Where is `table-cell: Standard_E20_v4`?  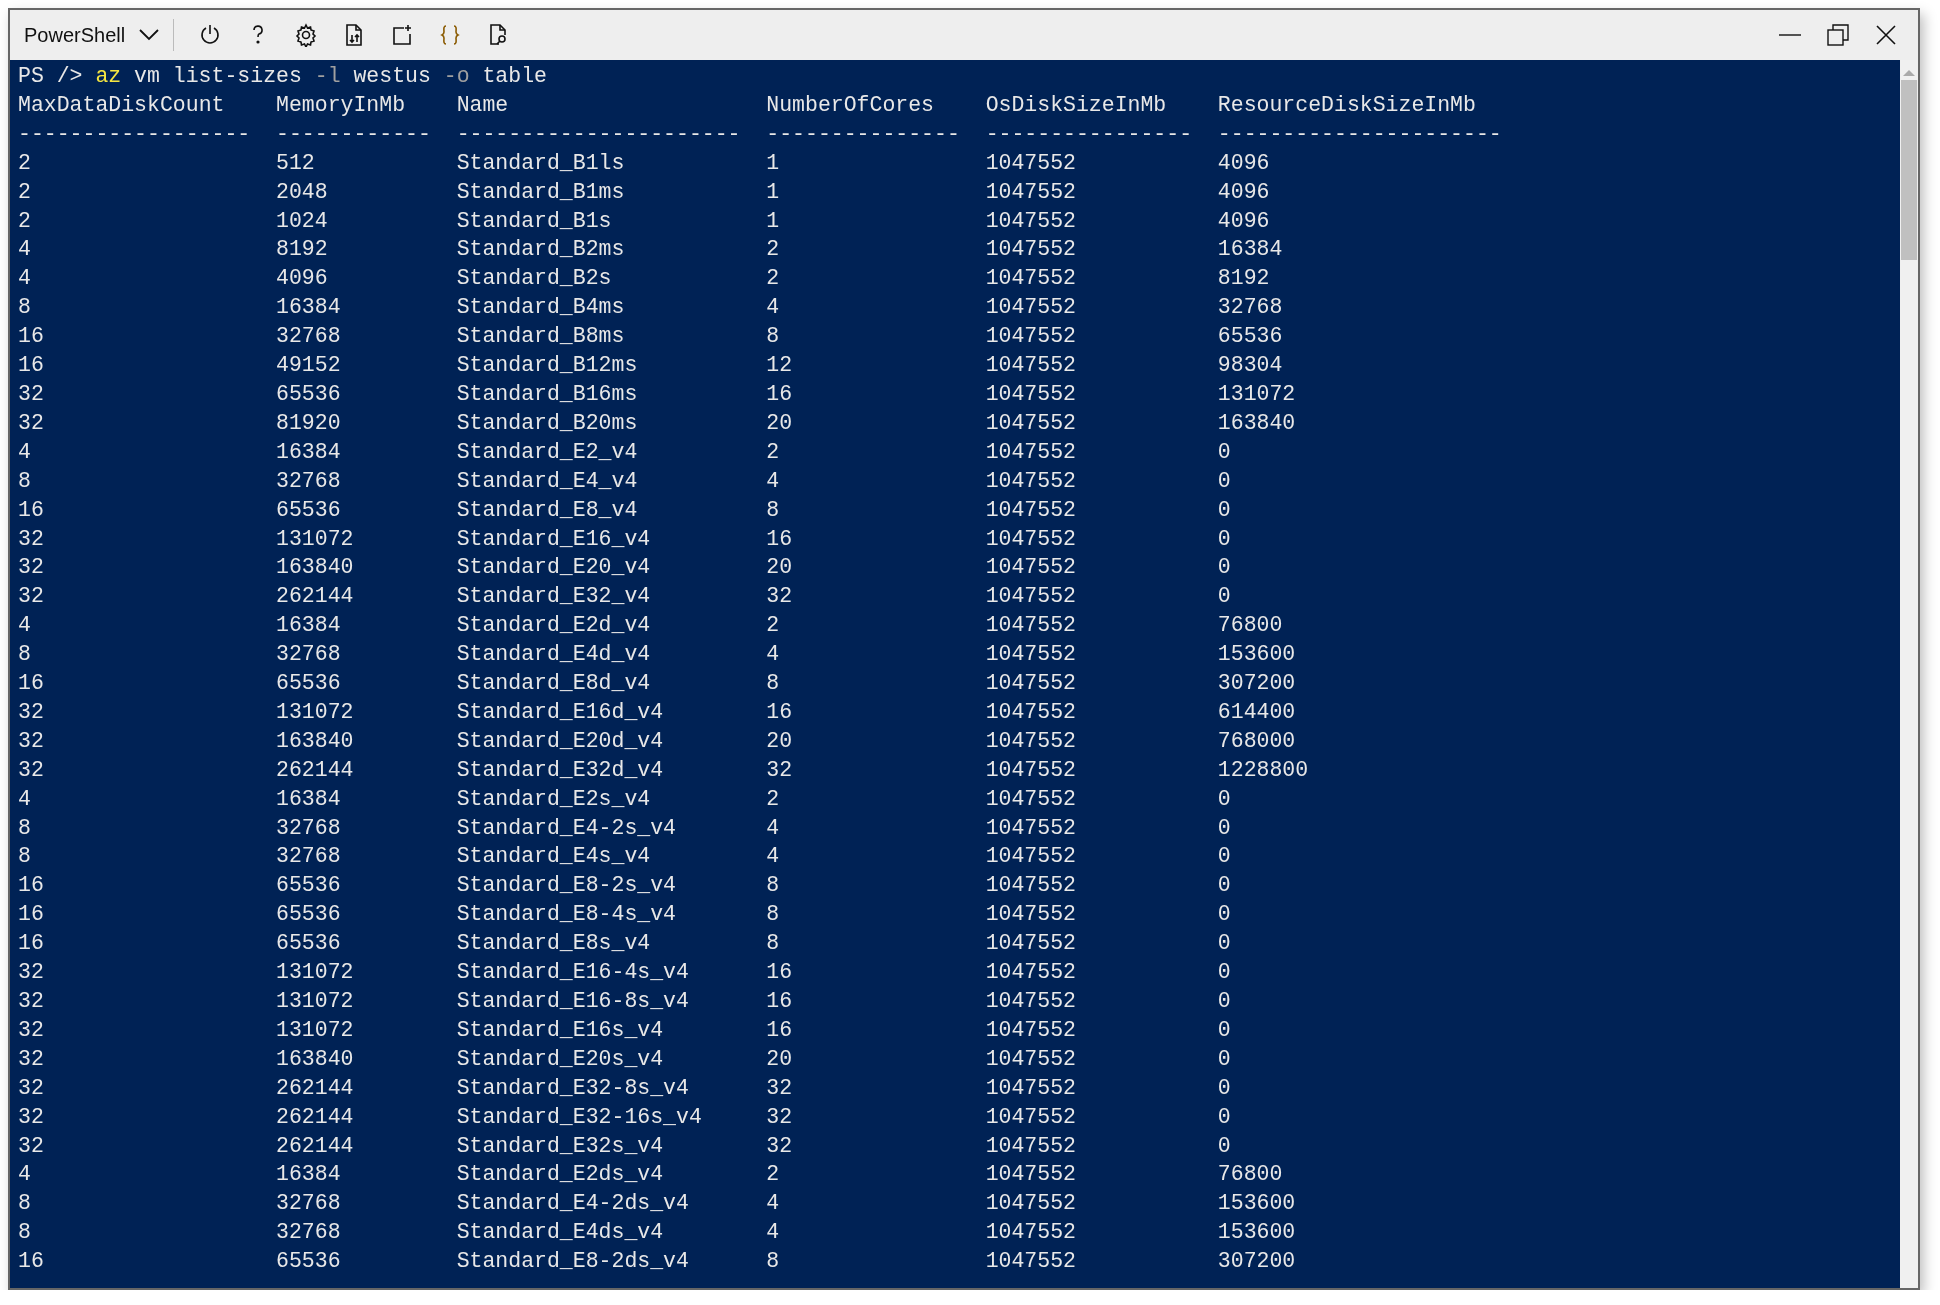 table-cell: Standard_E20_v4 is located at coordinates (553, 567).